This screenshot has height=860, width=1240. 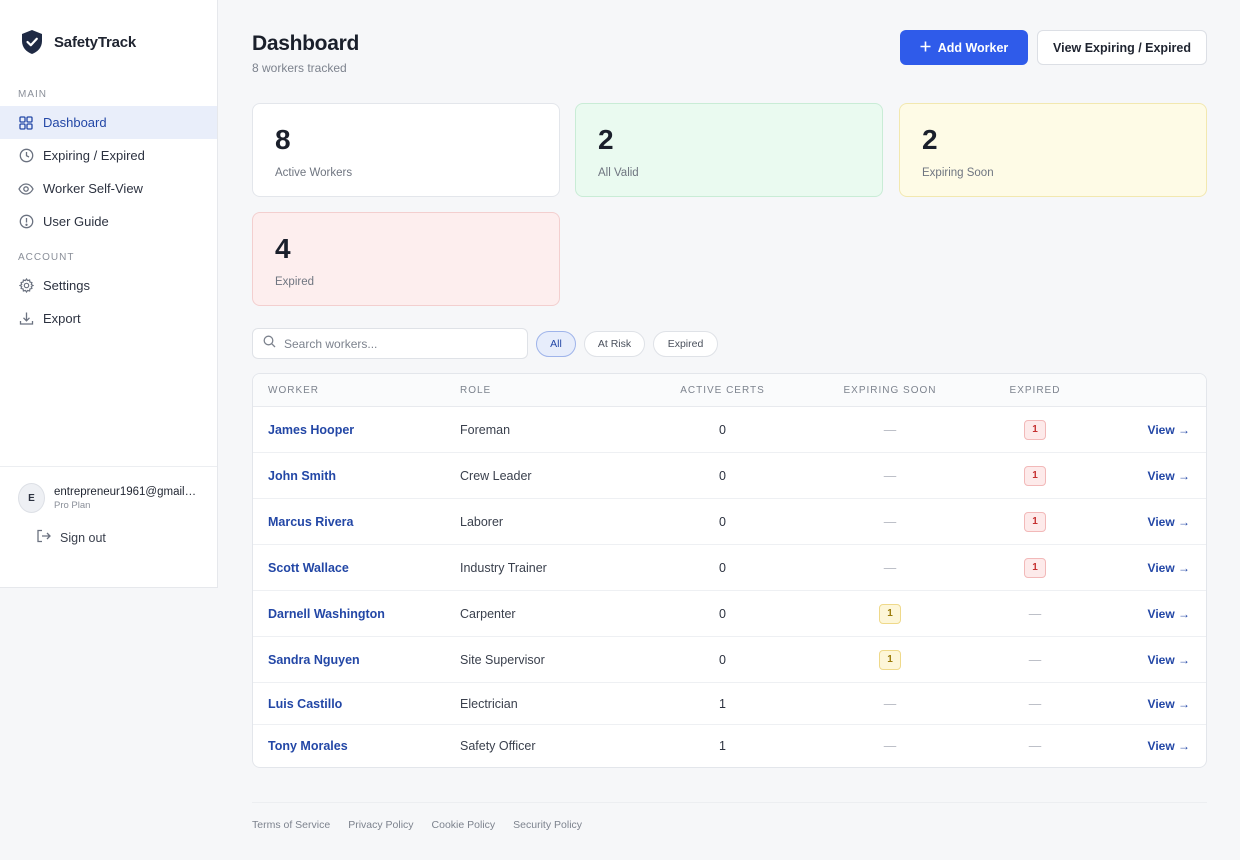 I want to click on footer-link-security: Security Policy, so click(x=547, y=825).